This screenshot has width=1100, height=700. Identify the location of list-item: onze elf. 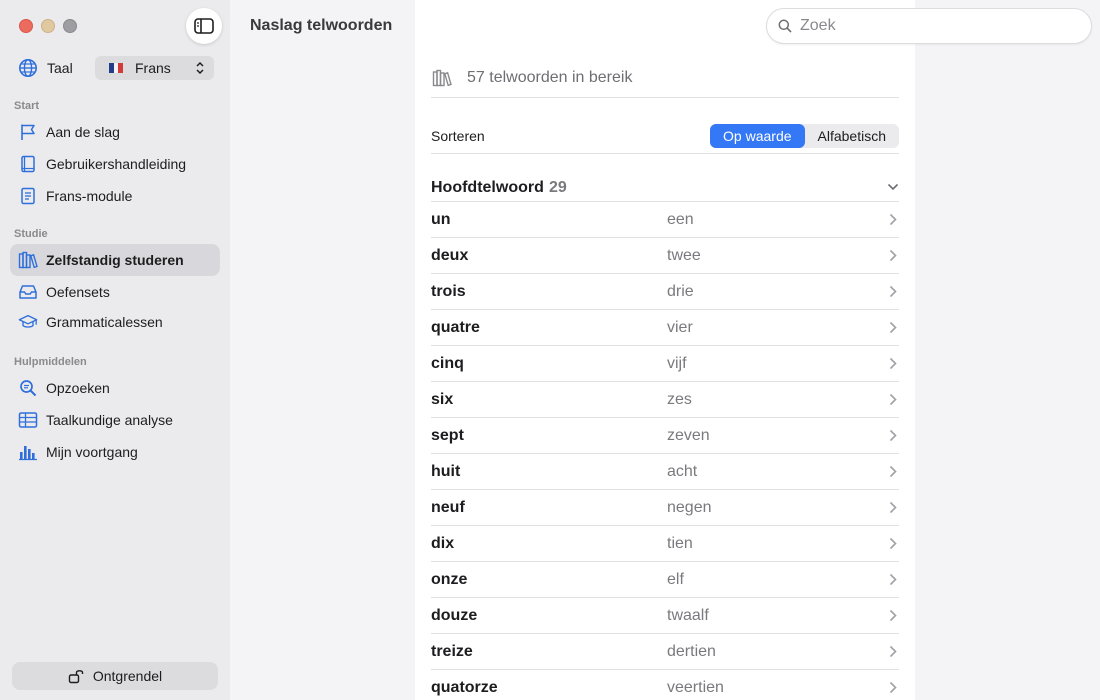
(665, 580).